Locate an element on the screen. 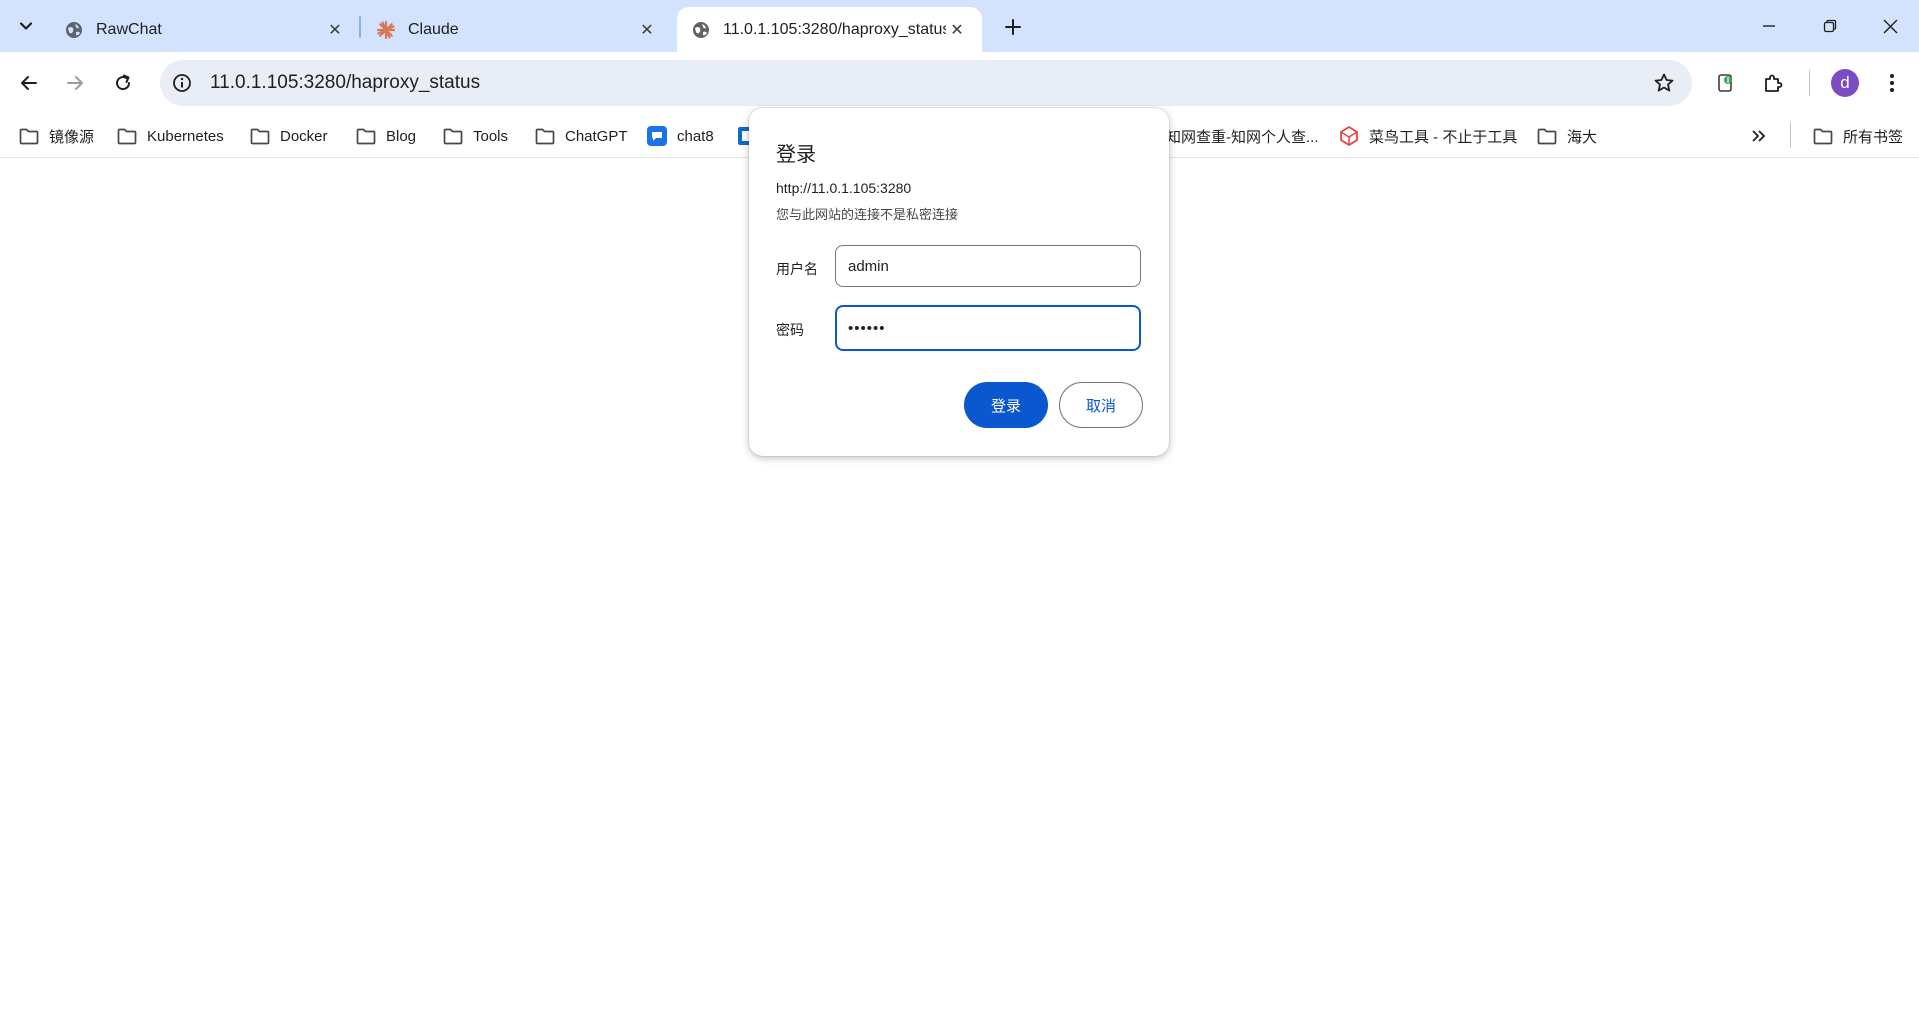  tab-title: Claude is located at coordinates (433, 29).